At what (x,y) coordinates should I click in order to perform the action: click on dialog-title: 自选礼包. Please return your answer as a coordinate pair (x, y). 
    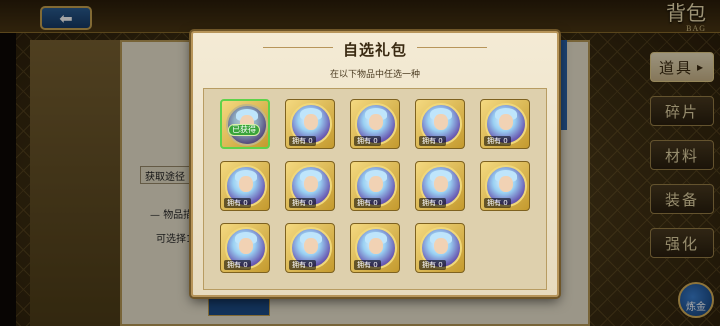
    Looking at the image, I should click on (374, 50).